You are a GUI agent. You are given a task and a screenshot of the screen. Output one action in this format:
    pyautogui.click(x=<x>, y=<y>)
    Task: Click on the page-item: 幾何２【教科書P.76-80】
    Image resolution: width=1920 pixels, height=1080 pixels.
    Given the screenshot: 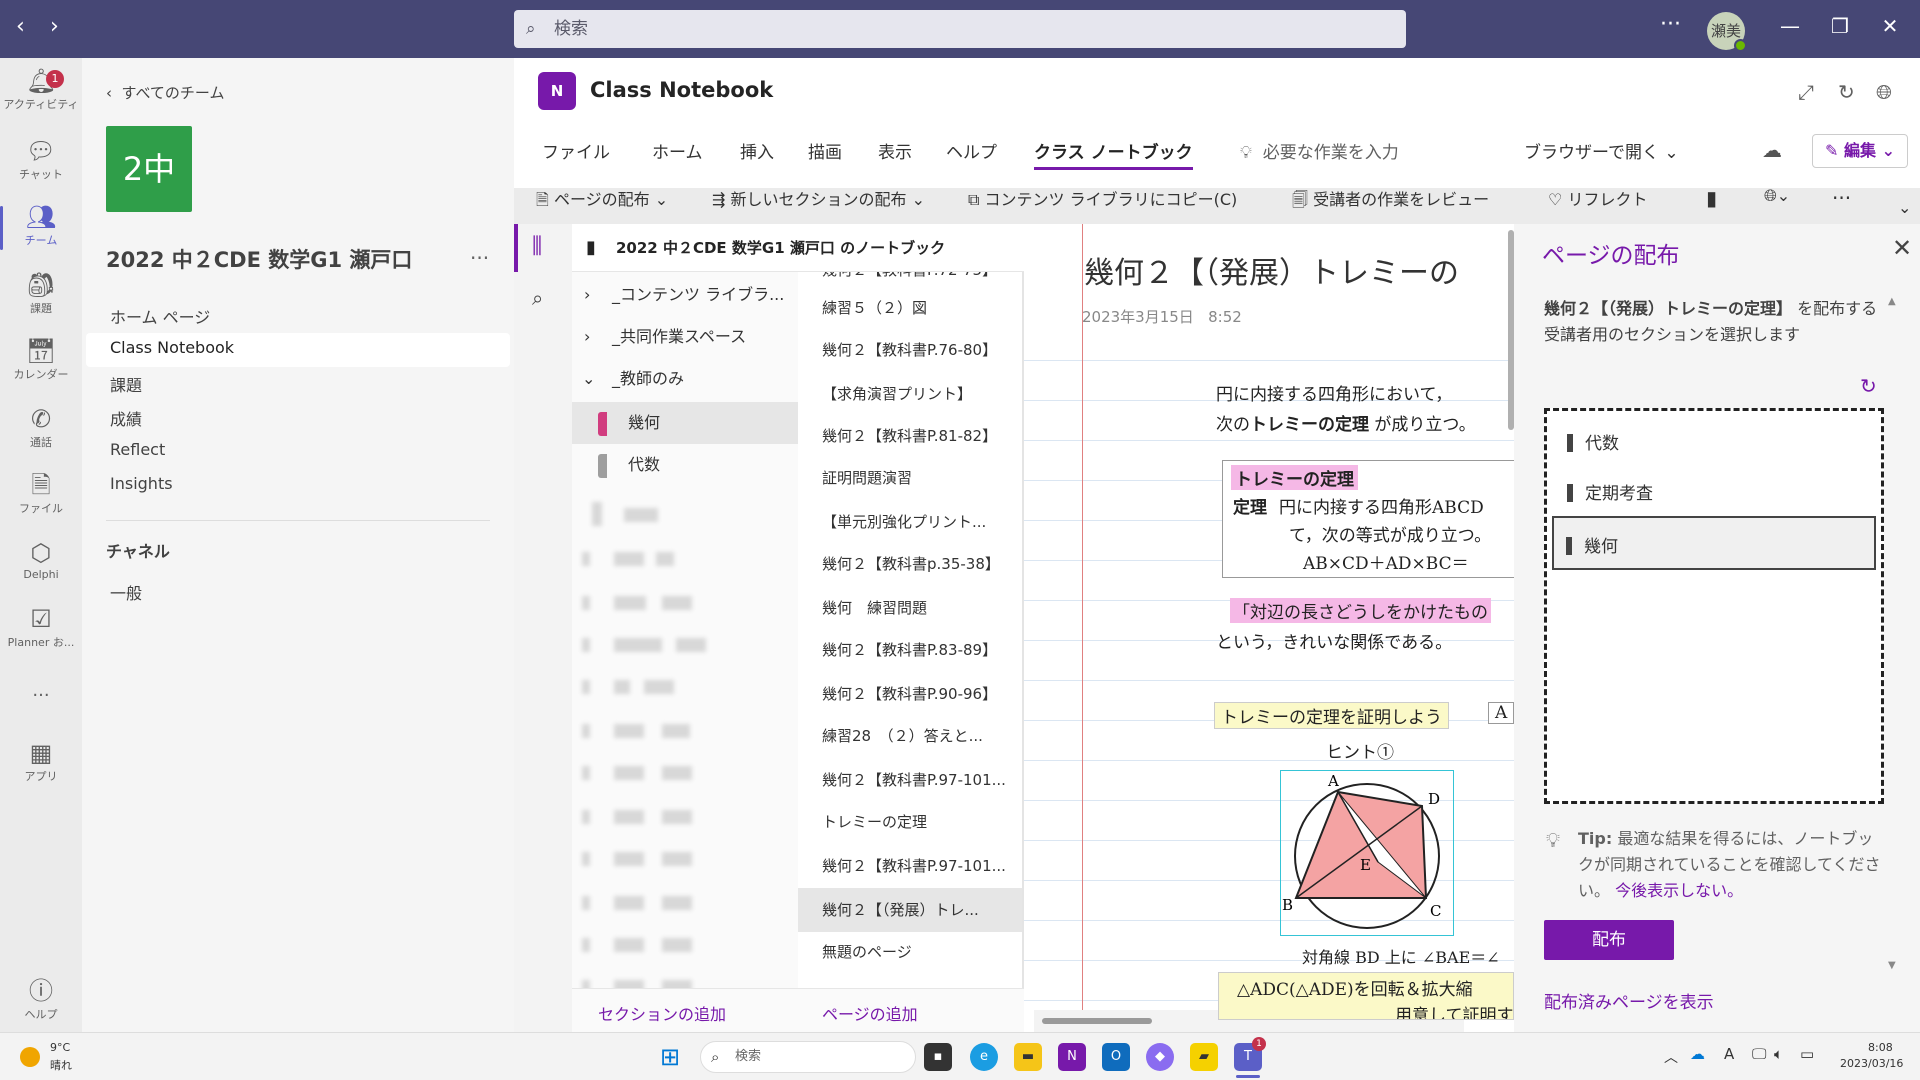 What is the action you would take?
    pyautogui.click(x=911, y=350)
    